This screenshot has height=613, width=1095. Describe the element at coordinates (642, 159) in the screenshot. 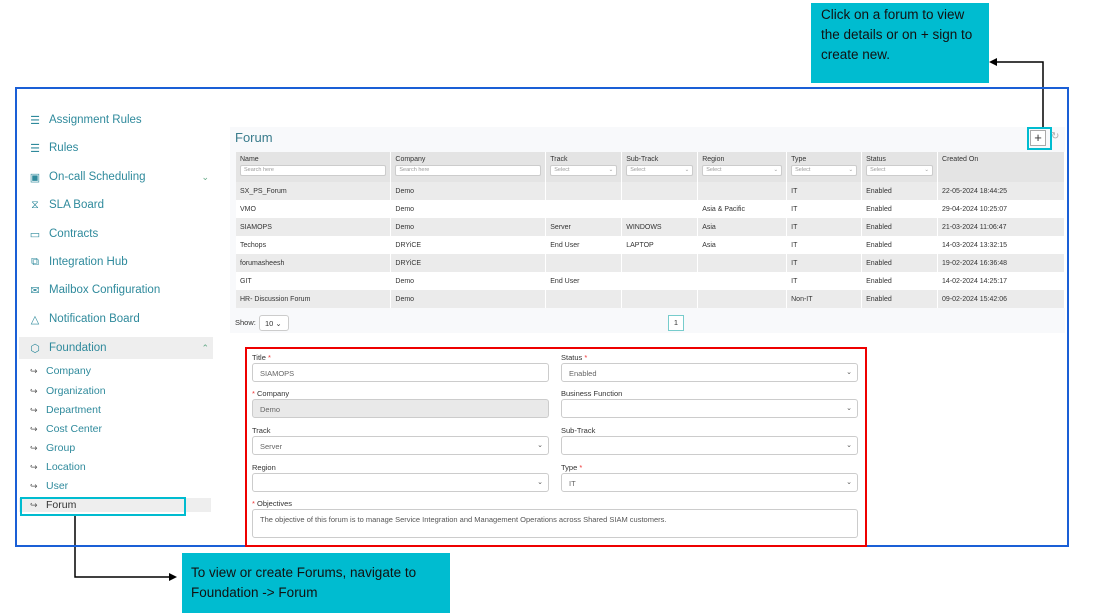

I see `column-label: Sub-Track` at that location.